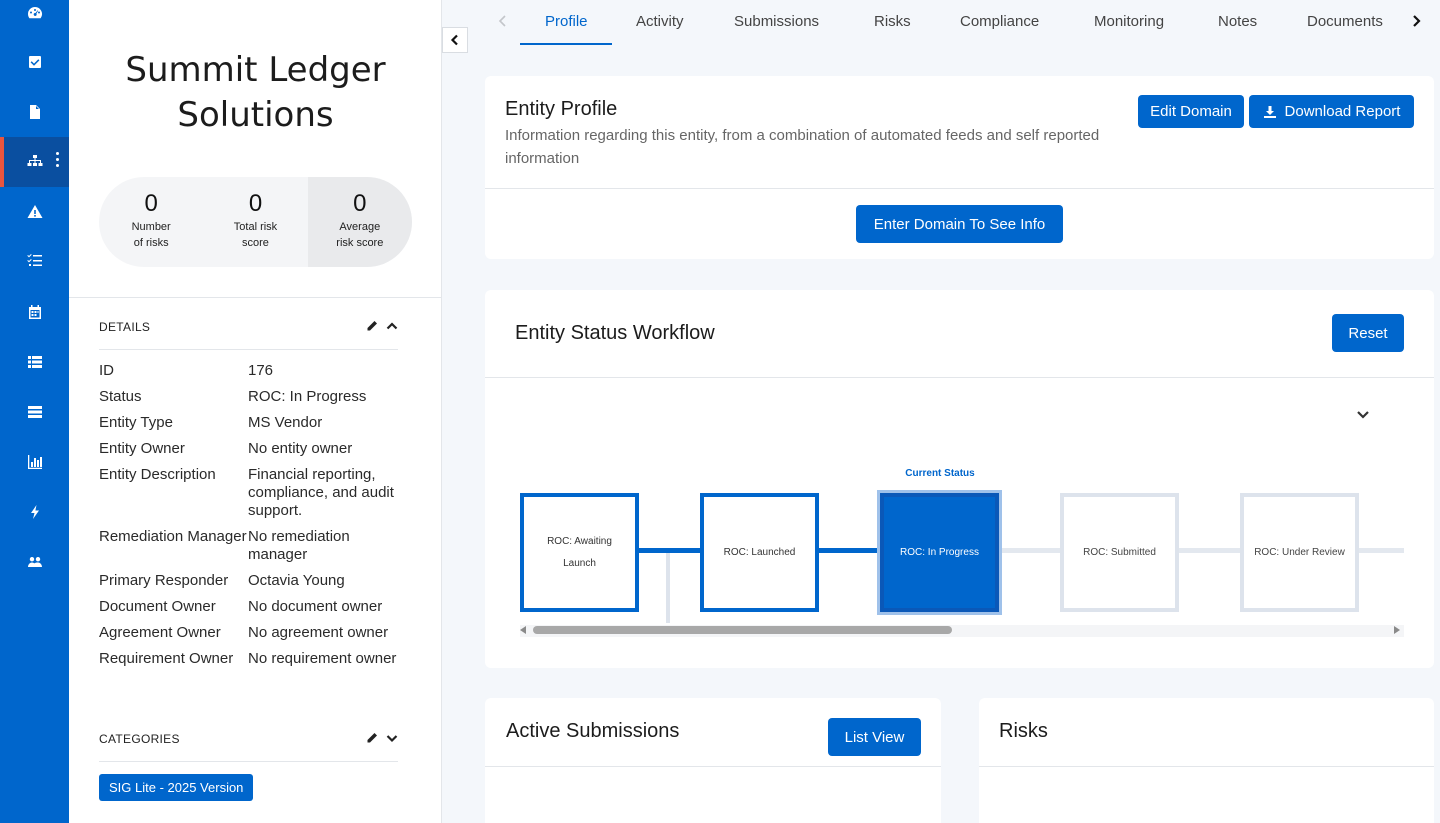 This screenshot has height=823, width=1440. What do you see at coordinates (139, 739) in the screenshot?
I see `categories-heading: CATEGORIES` at bounding box center [139, 739].